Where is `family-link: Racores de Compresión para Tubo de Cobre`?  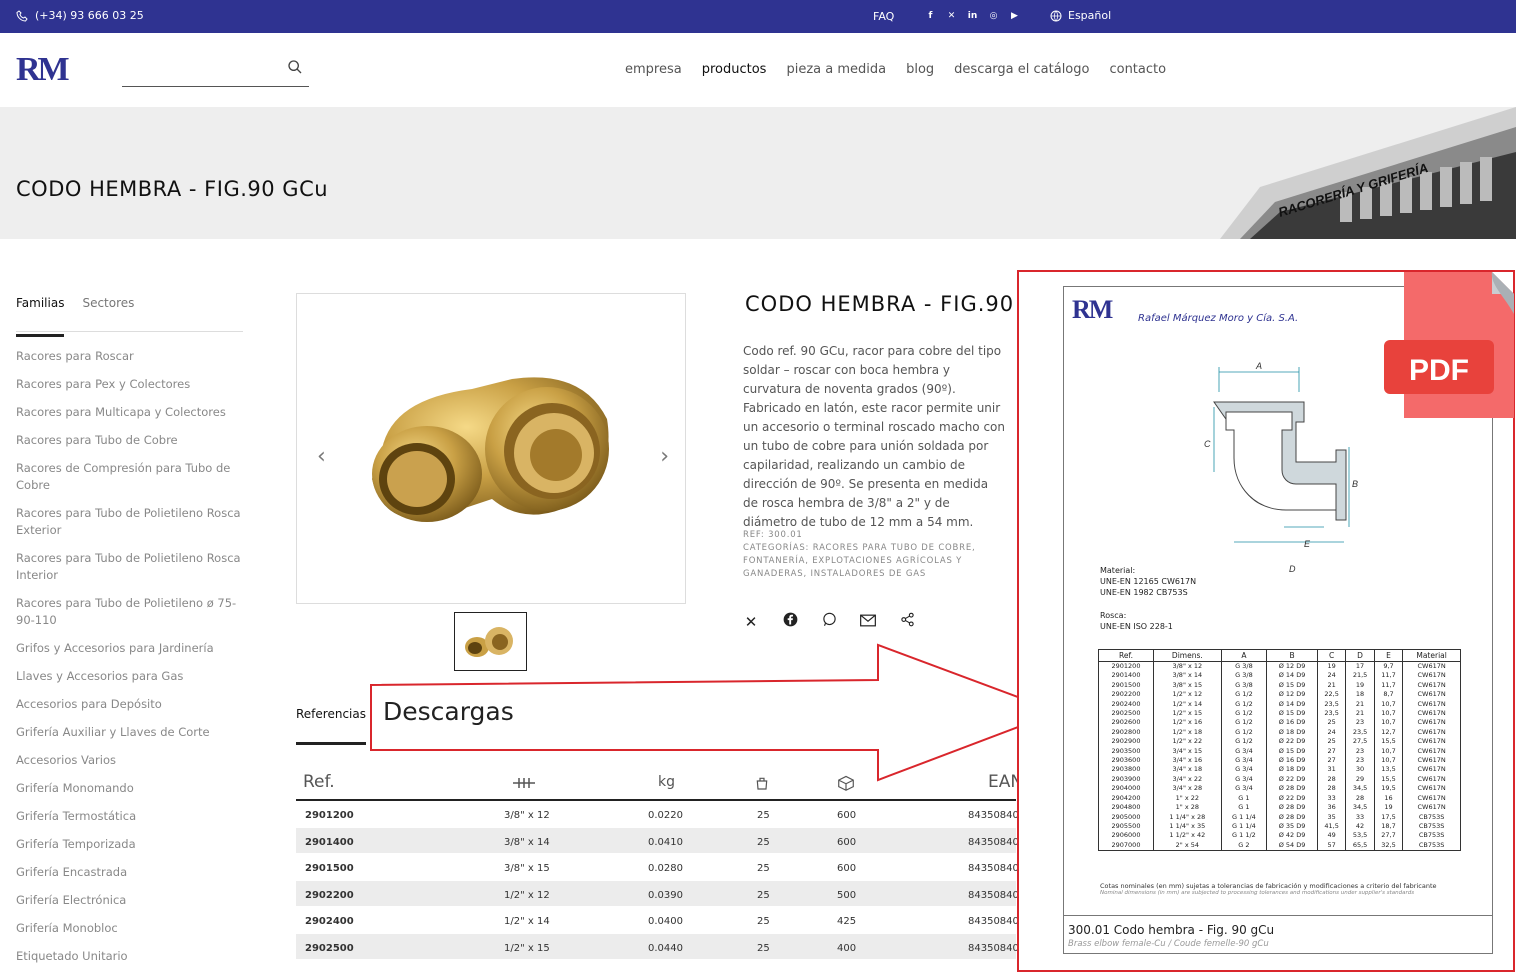 family-link: Racores de Compresión para Tubo de Cobre is located at coordinates (128, 477).